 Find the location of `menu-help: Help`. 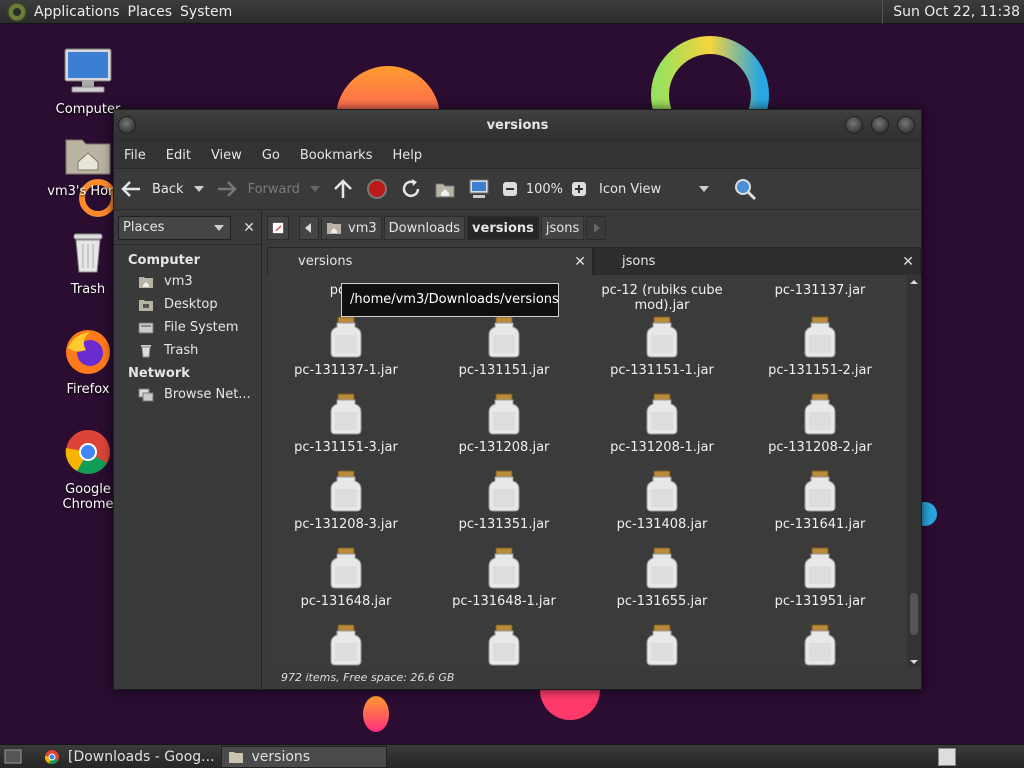

menu-help: Help is located at coordinates (407, 155).